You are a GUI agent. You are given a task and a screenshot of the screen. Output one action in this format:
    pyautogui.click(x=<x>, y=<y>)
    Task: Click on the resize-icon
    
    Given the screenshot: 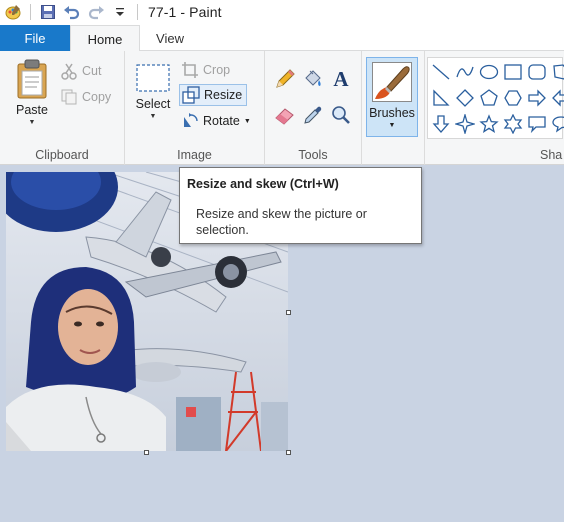 What is the action you would take?
    pyautogui.click(x=191, y=95)
    